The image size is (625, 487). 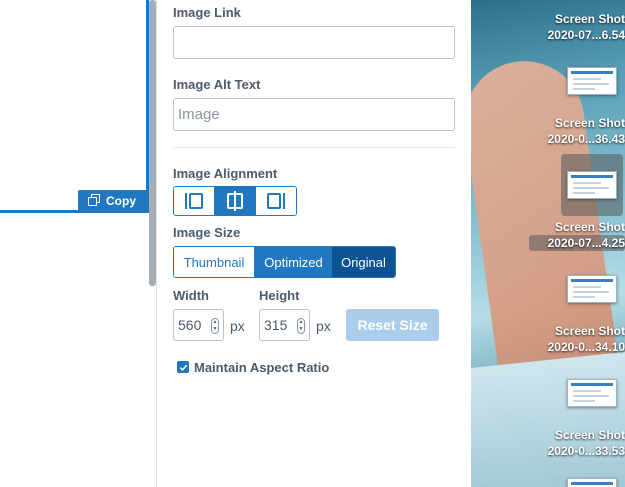 I want to click on desktop-file-4-thumbnail, so click(x=592, y=289).